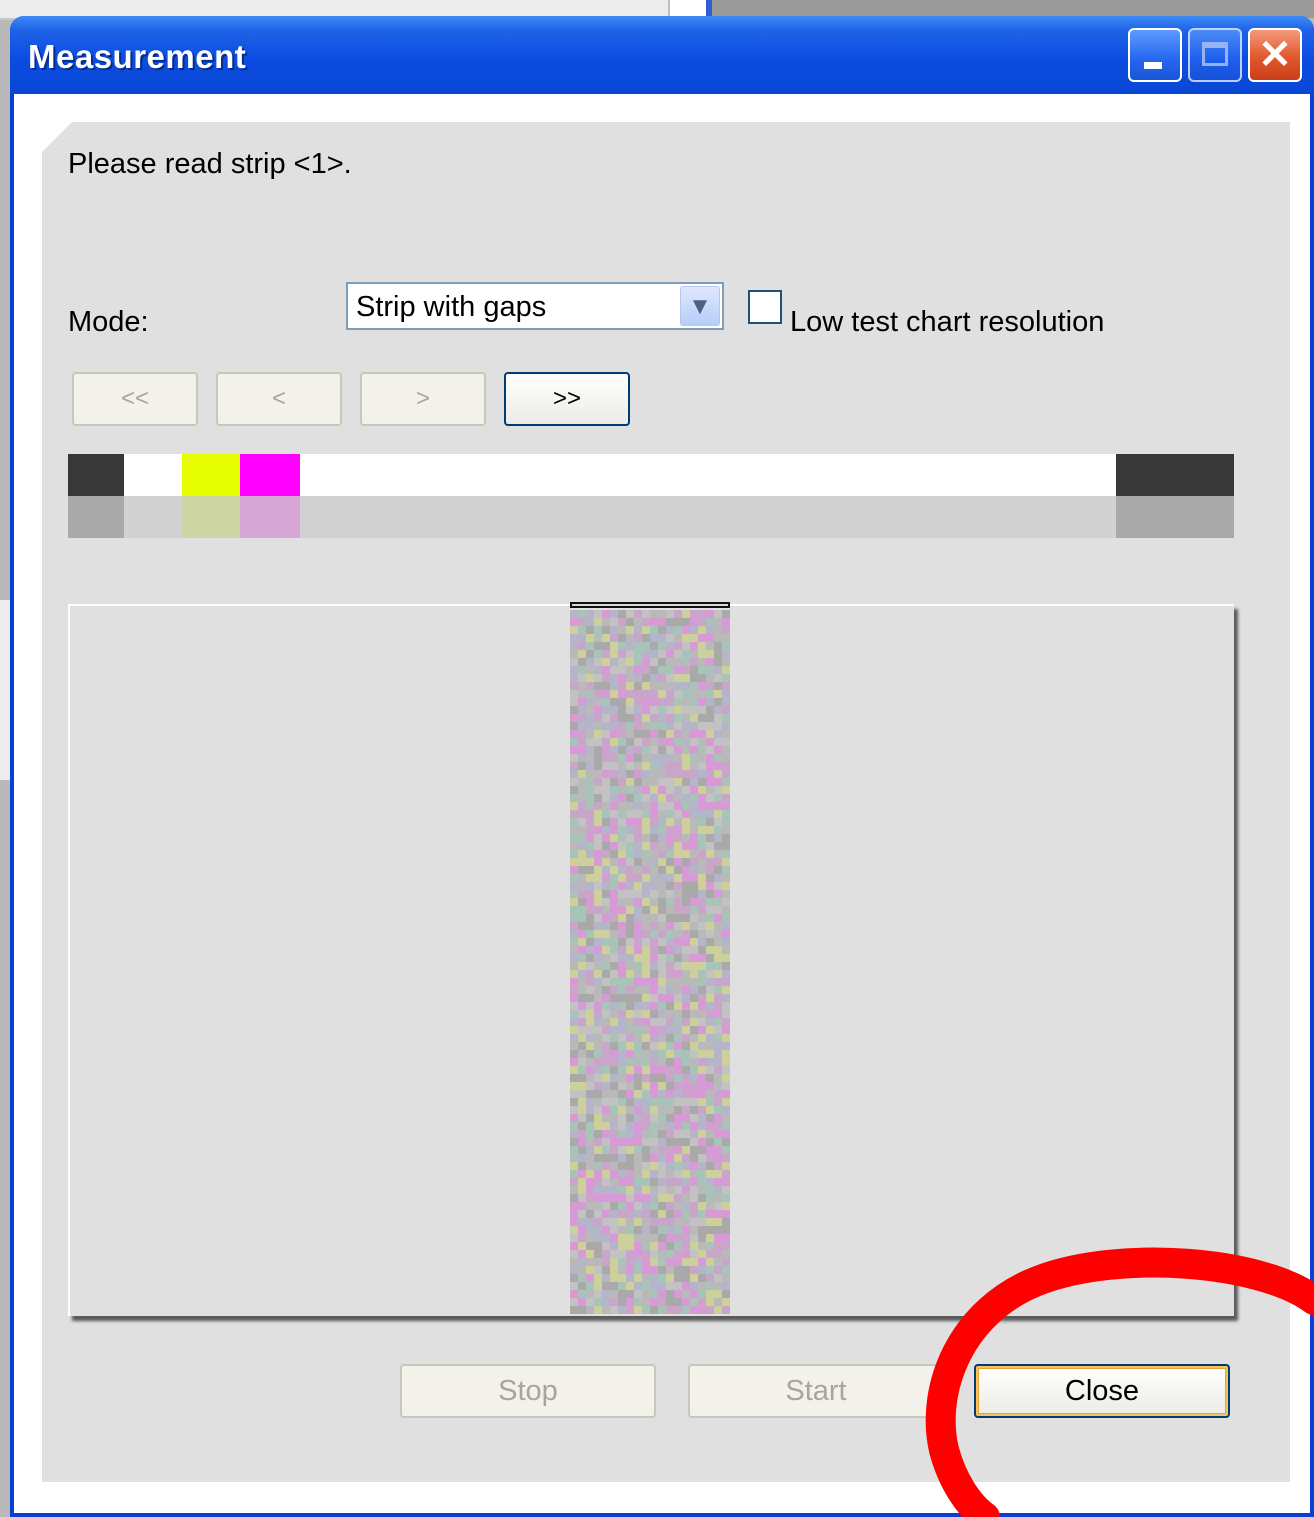  Describe the element at coordinates (700, 306) in the screenshot. I see `chevron-down-icon: ▼` at that location.